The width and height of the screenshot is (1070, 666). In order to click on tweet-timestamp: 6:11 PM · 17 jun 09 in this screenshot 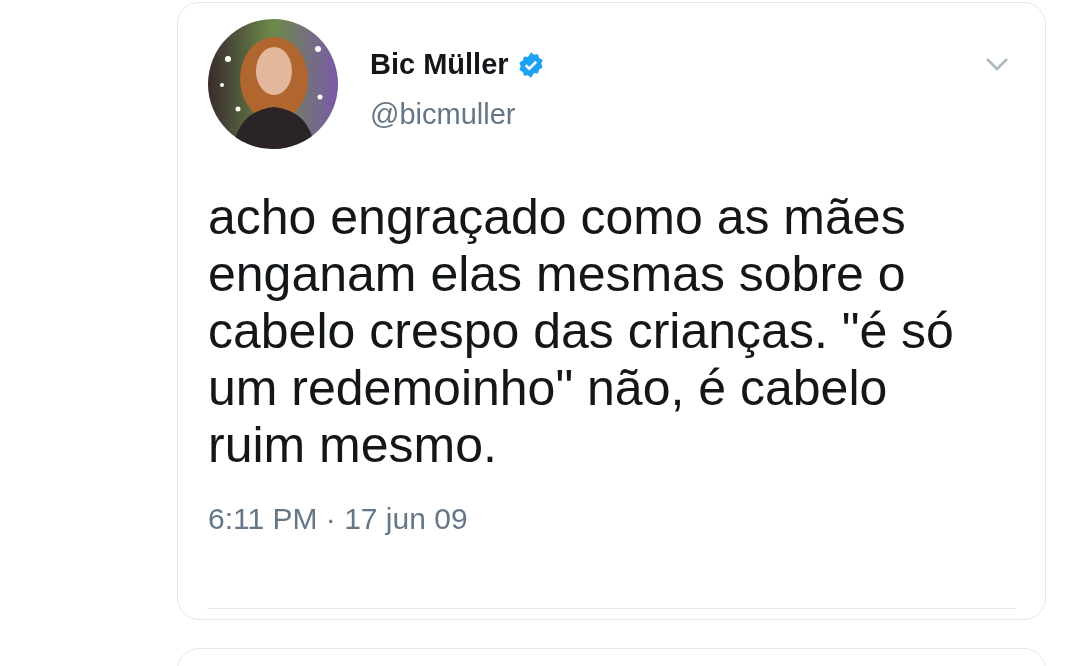, I will do `click(338, 519)`.